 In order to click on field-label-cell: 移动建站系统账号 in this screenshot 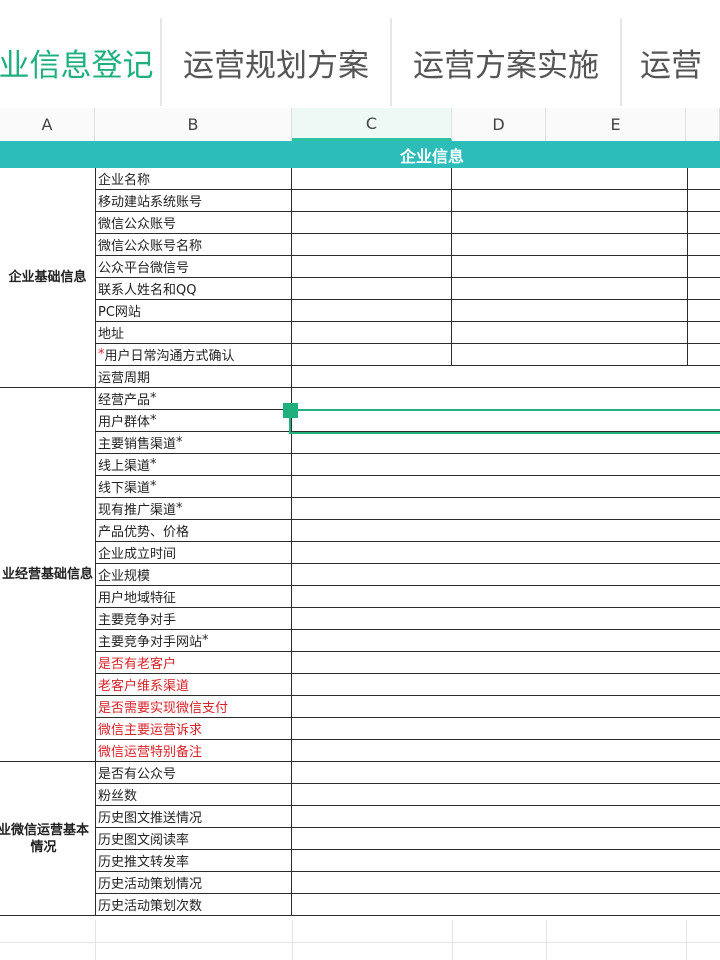, I will do `click(194, 201)`.